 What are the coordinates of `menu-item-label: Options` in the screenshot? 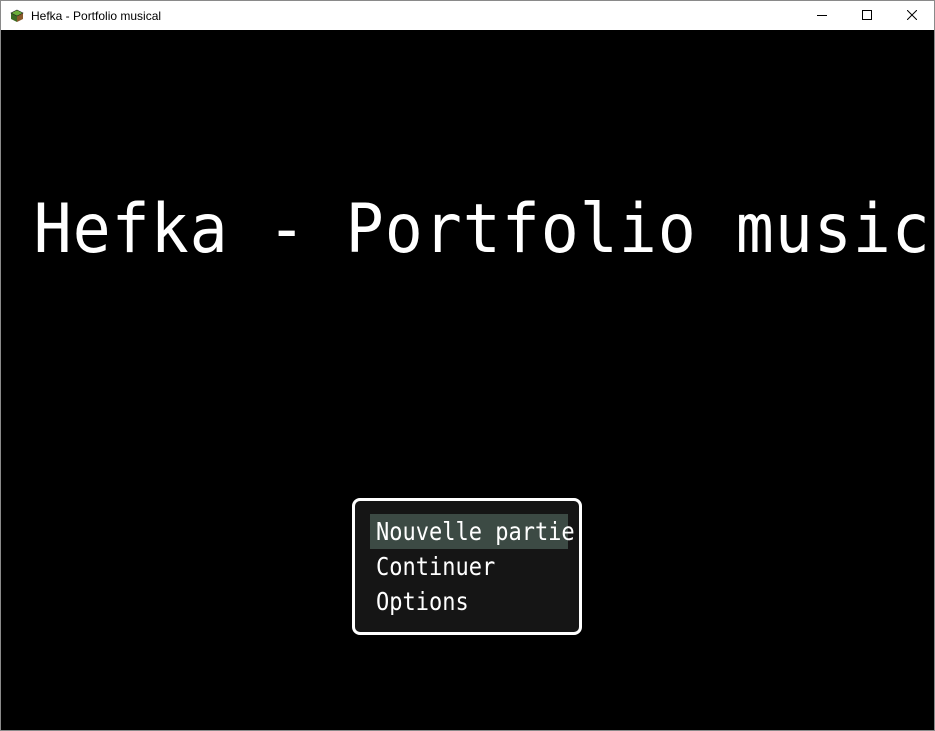 It's located at (422, 601).